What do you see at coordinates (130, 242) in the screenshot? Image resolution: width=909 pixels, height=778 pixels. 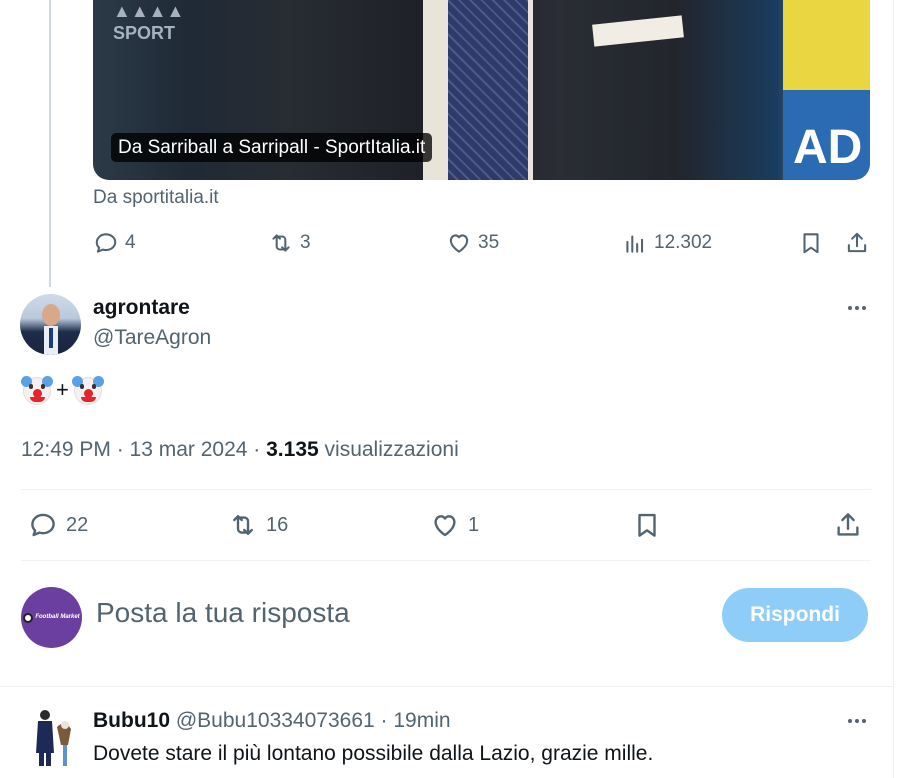 I see `reply-count: 4` at bounding box center [130, 242].